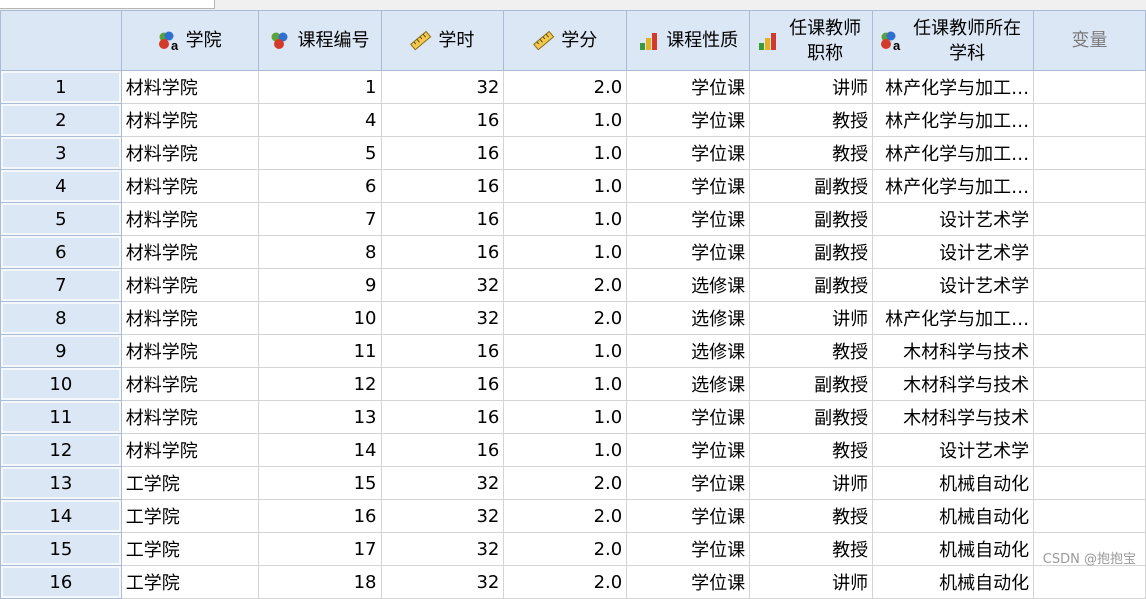  I want to click on row-number: 6, so click(61, 252).